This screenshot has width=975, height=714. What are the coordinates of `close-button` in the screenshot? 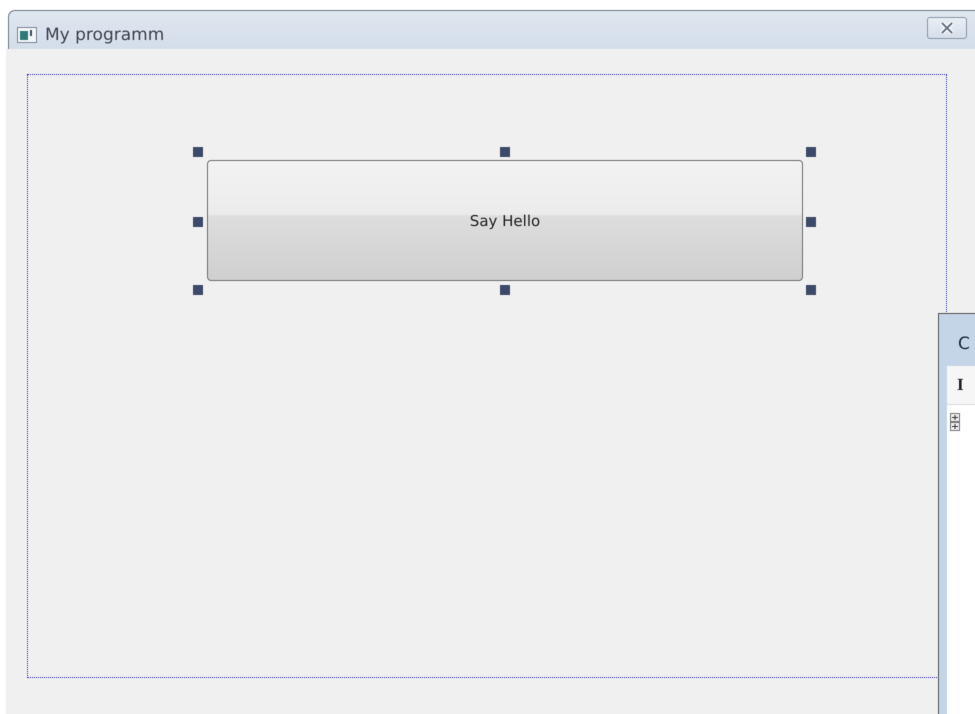 It's located at (947, 28).